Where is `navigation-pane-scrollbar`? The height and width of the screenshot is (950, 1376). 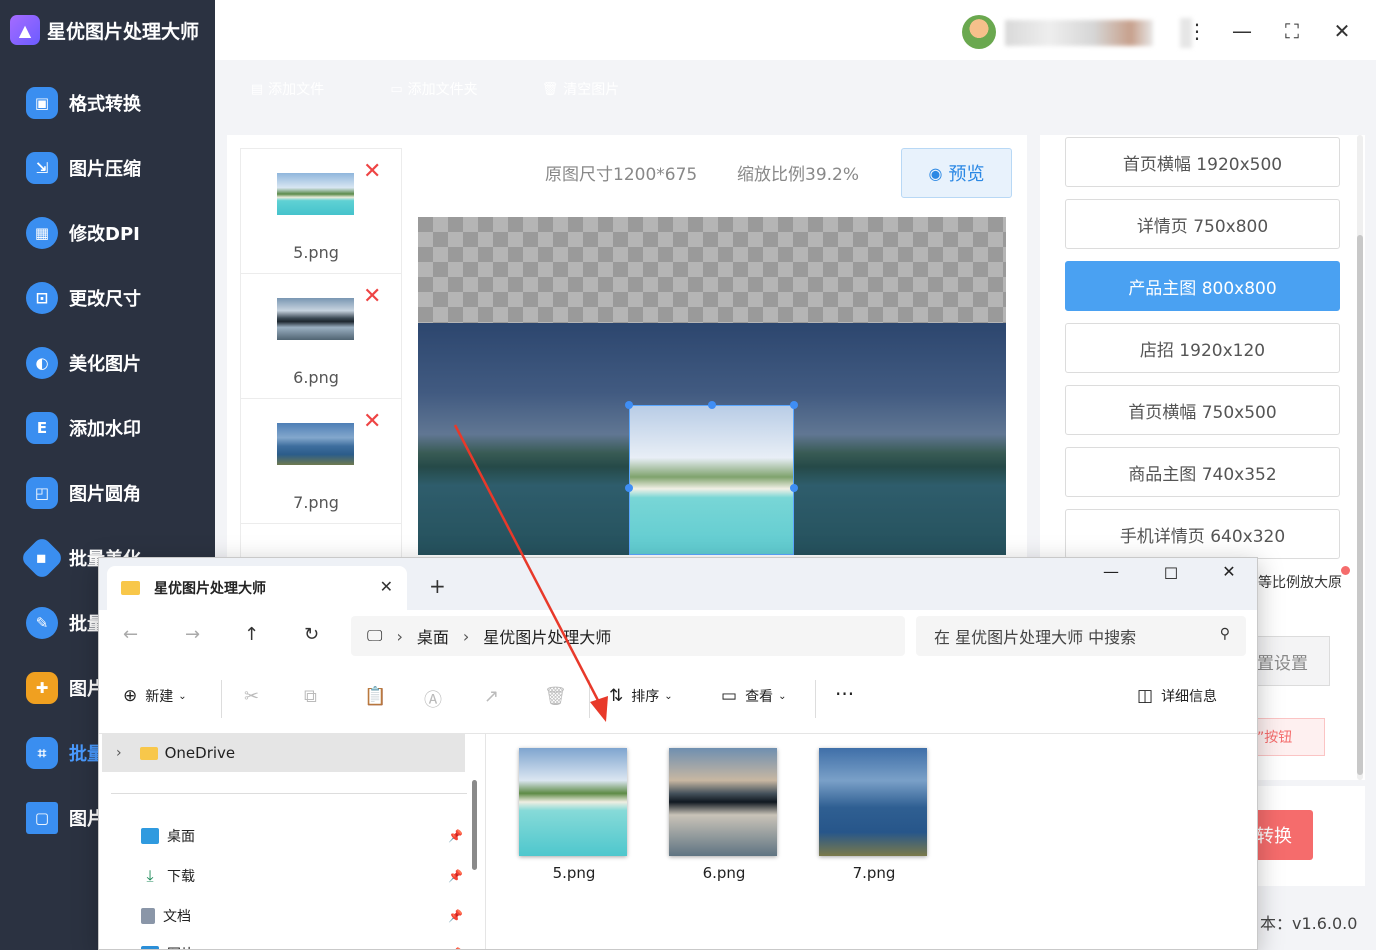 navigation-pane-scrollbar is located at coordinates (474, 825).